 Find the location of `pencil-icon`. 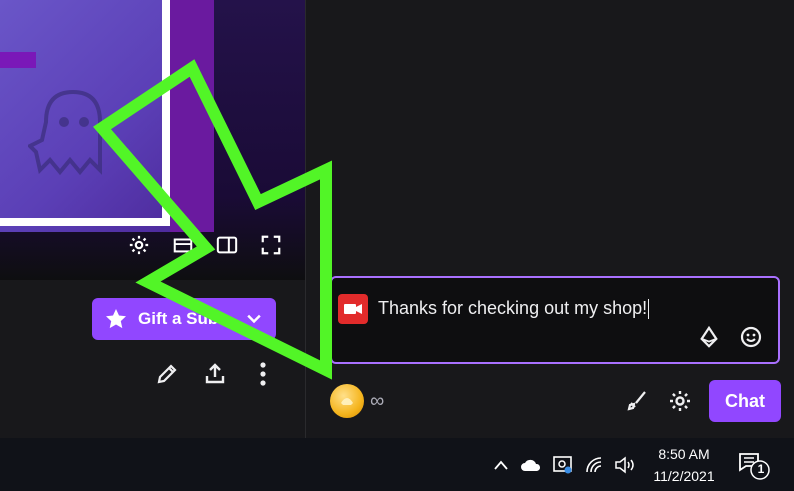

pencil-icon is located at coordinates (167, 374).